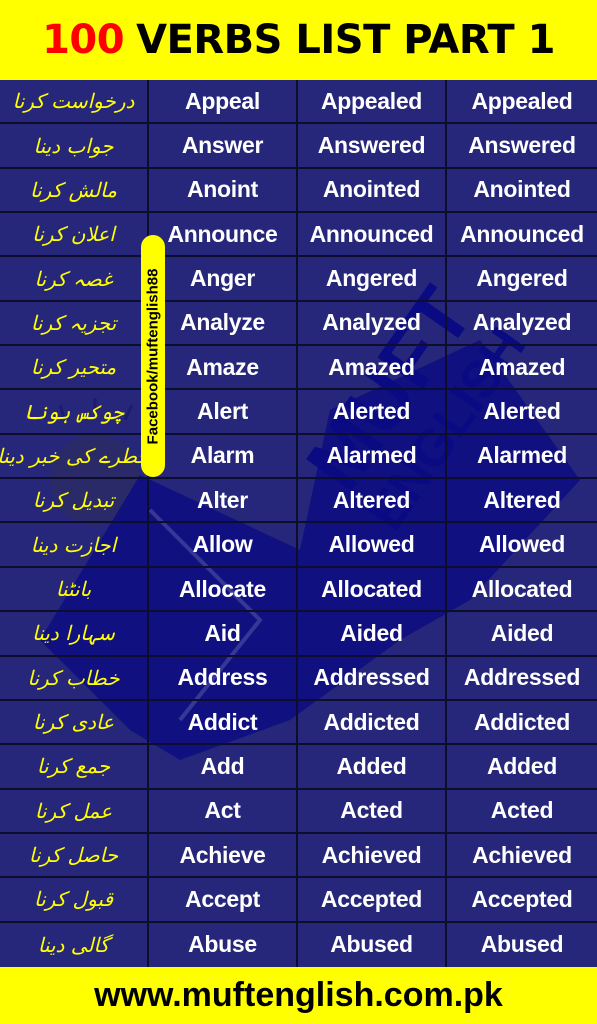 This screenshot has height=1024, width=597. I want to click on verb-cell-urdu-meaning: غصہ کرنا, so click(74, 279).